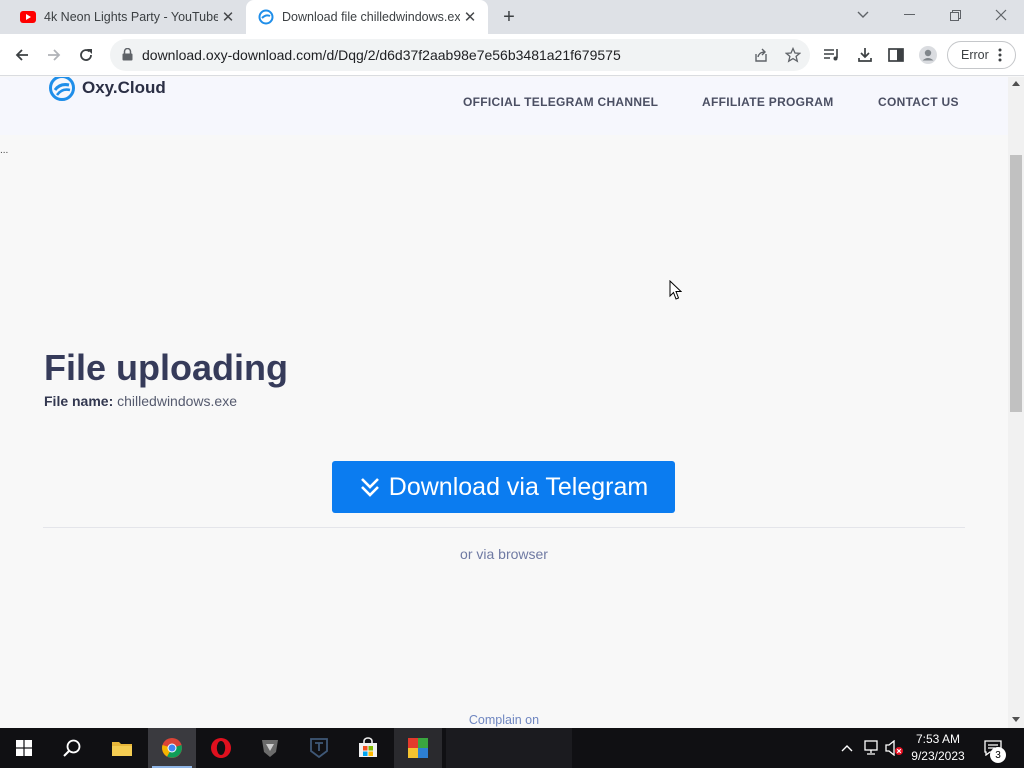 This screenshot has height=768, width=1024. I want to click on chrome-taskbar-icon, so click(172, 748).